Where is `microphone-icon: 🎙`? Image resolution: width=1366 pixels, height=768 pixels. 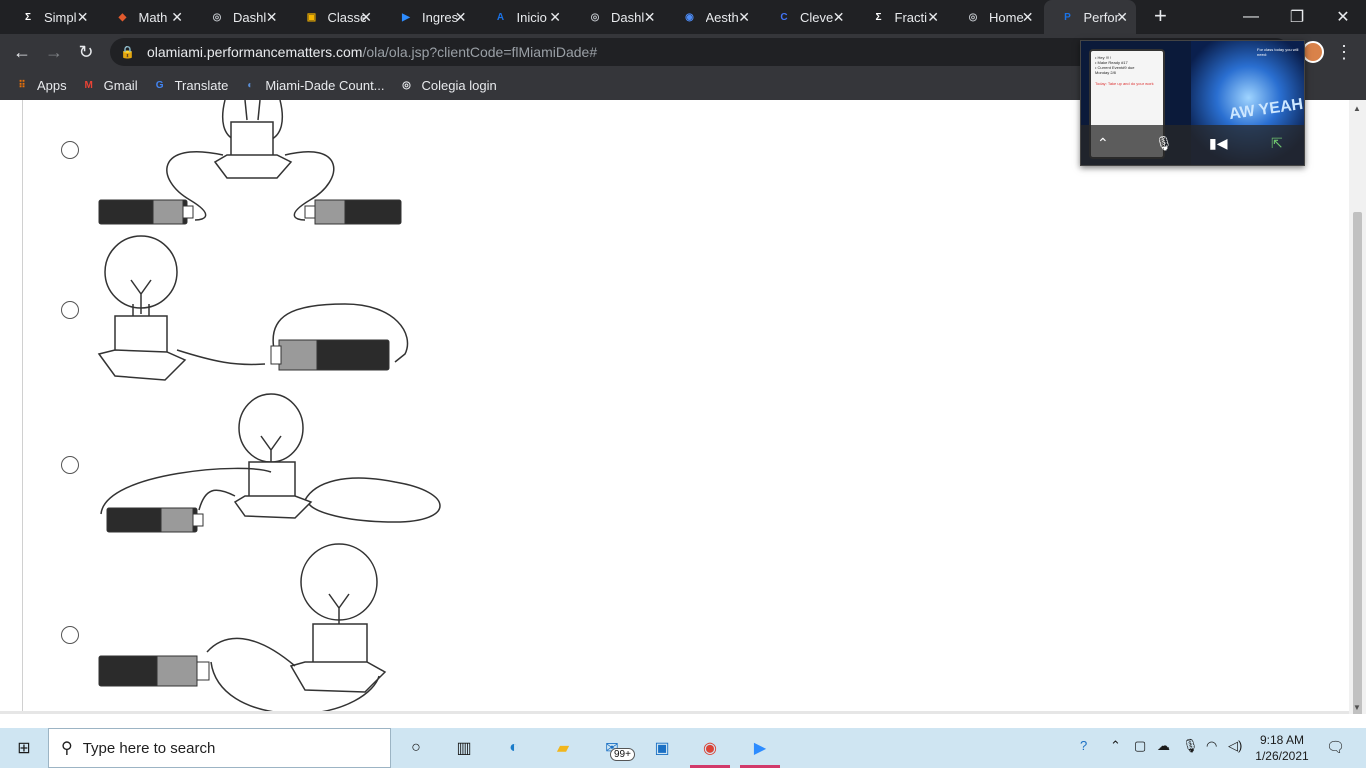
microphone-icon: 🎙 is located at coordinates (1190, 746).